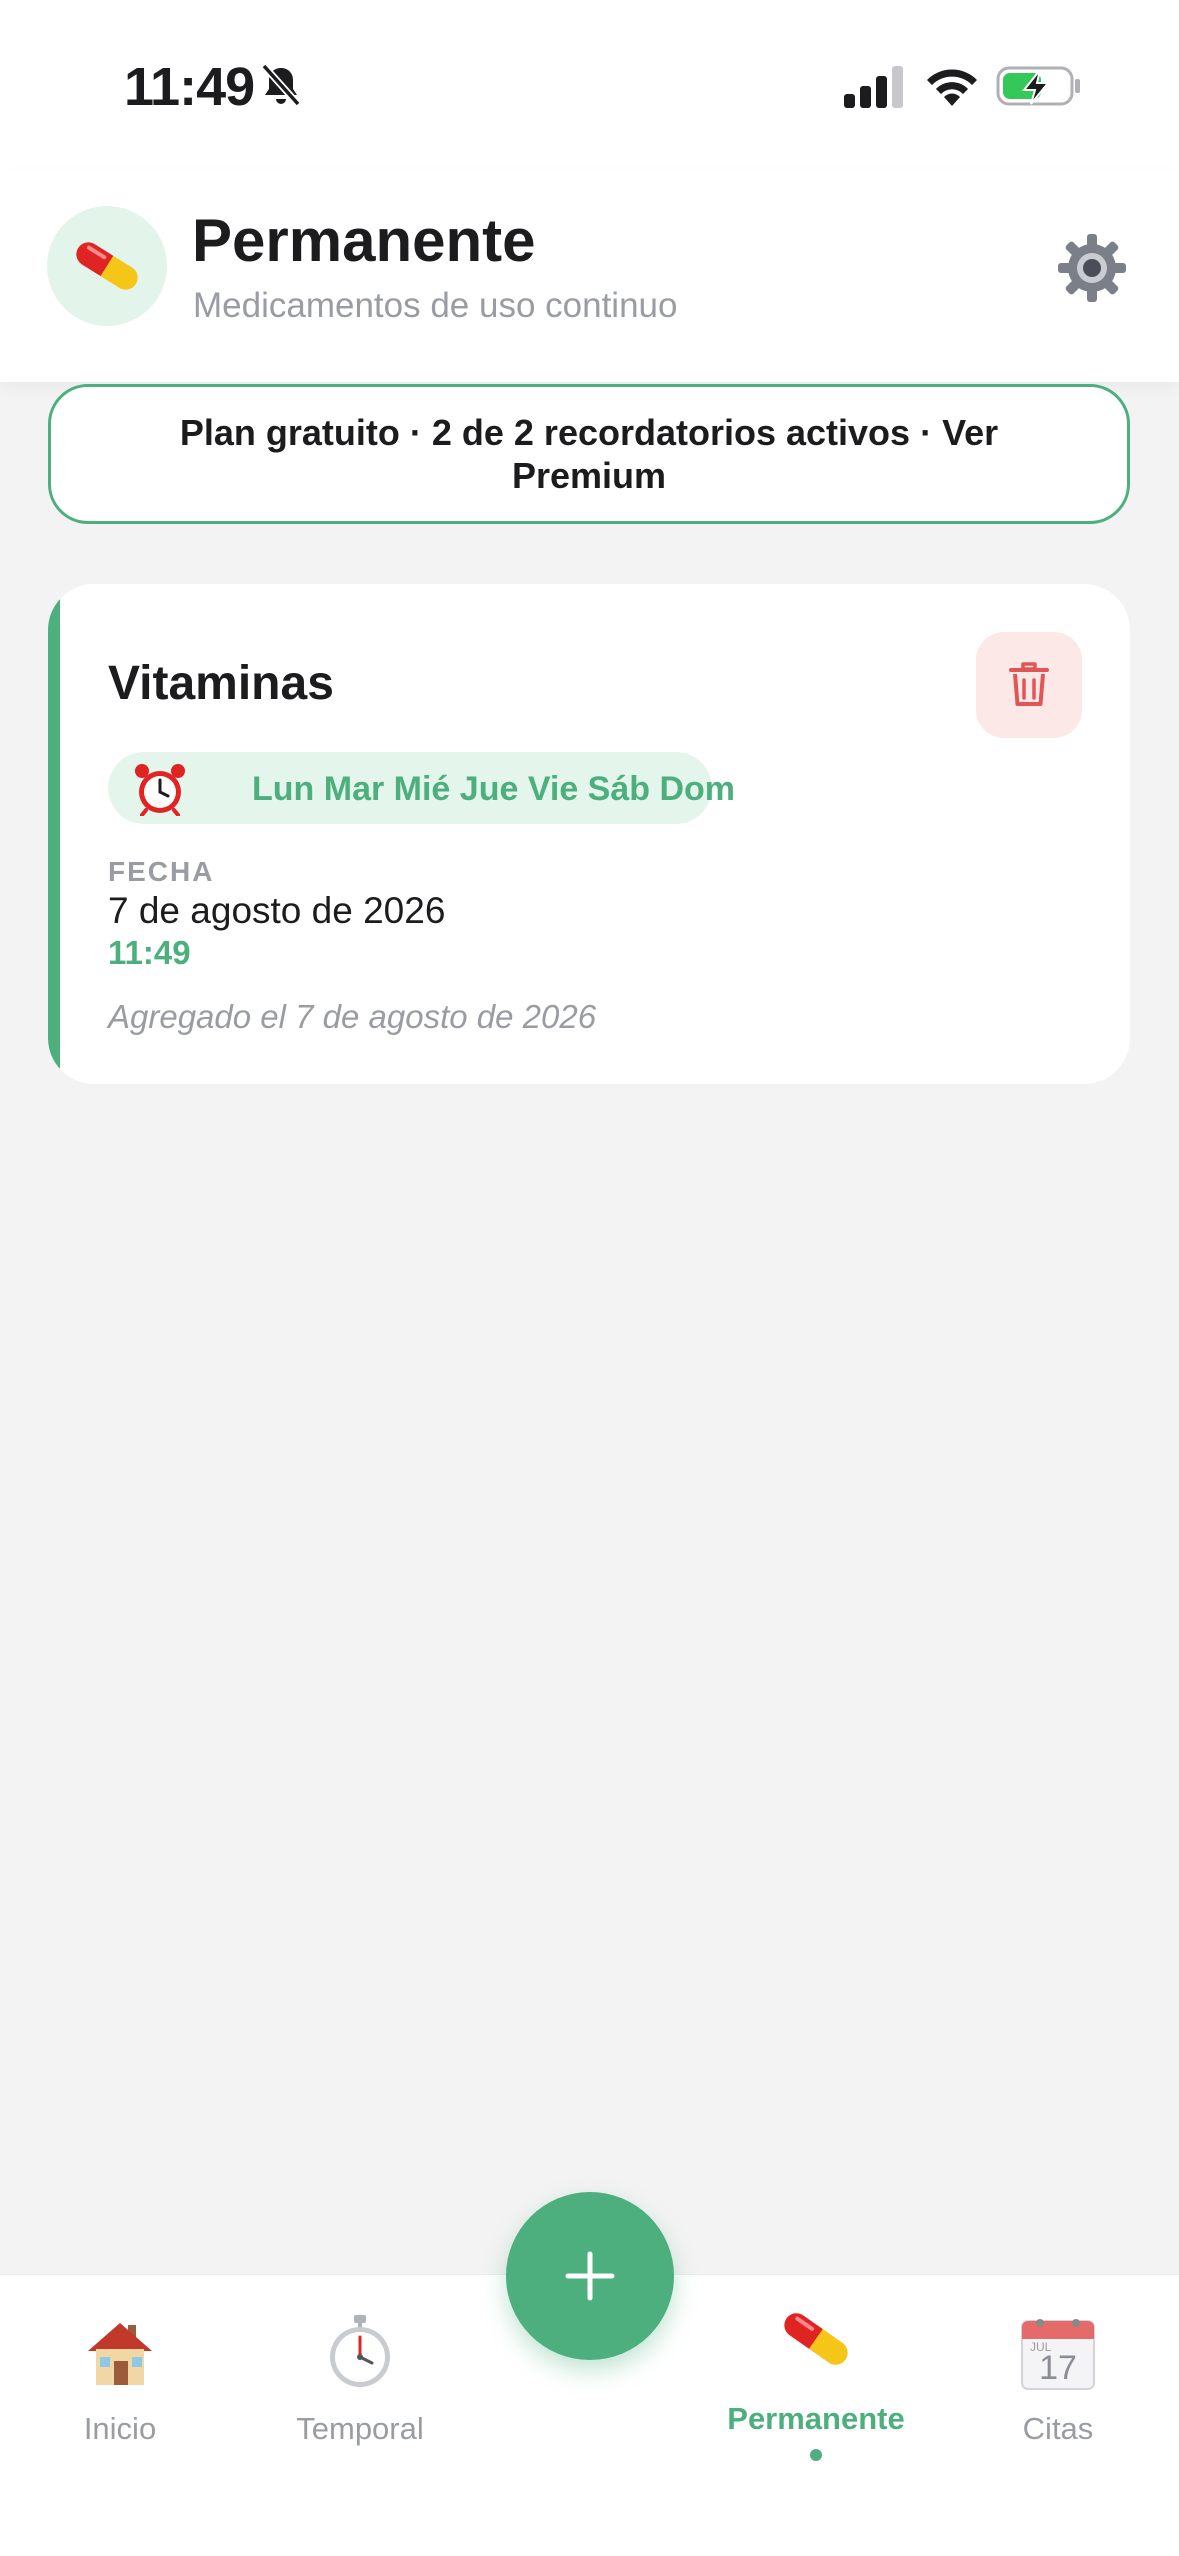  Describe the element at coordinates (54, 834) in the screenshot. I see `card-accent-bar` at that location.